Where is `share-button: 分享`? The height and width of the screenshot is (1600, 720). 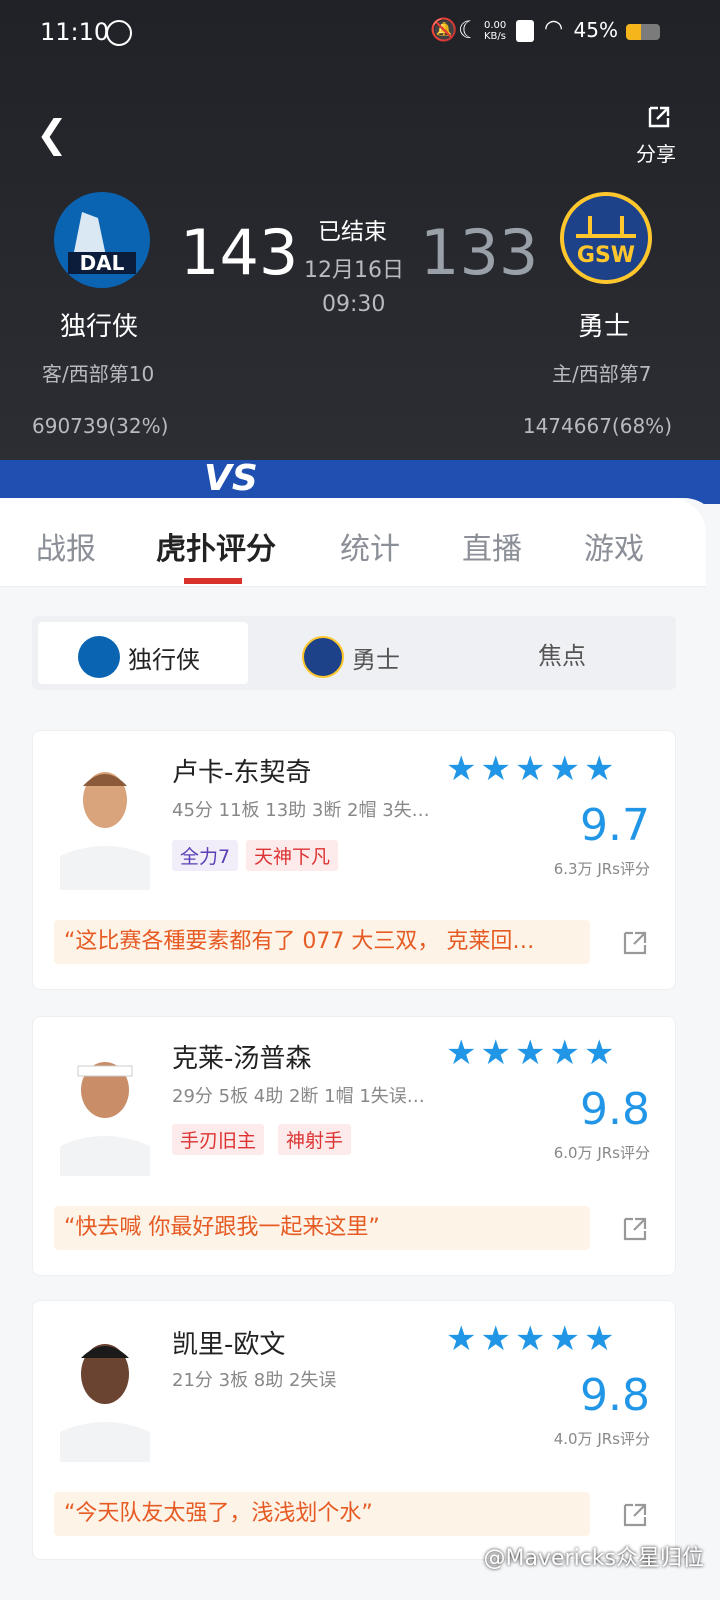
share-button: 分享 is located at coordinates (656, 152).